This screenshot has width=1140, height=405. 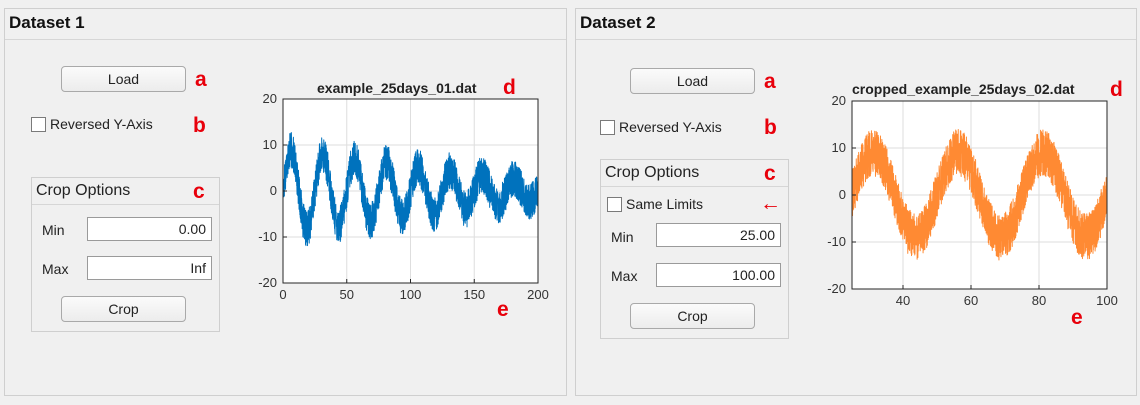 I want to click on dataset2-min-label: Min, so click(x=622, y=237).